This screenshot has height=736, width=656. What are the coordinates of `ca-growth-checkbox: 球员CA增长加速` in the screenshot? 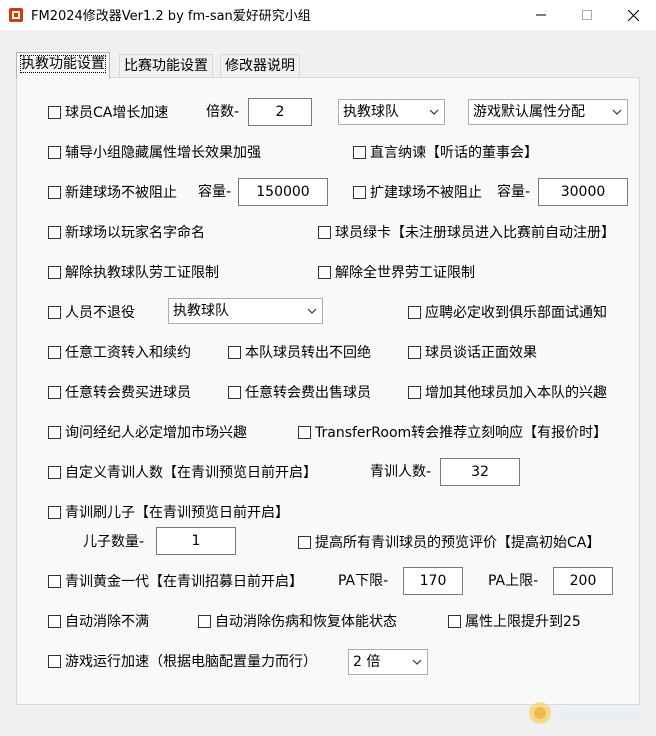 It's located at (108, 112).